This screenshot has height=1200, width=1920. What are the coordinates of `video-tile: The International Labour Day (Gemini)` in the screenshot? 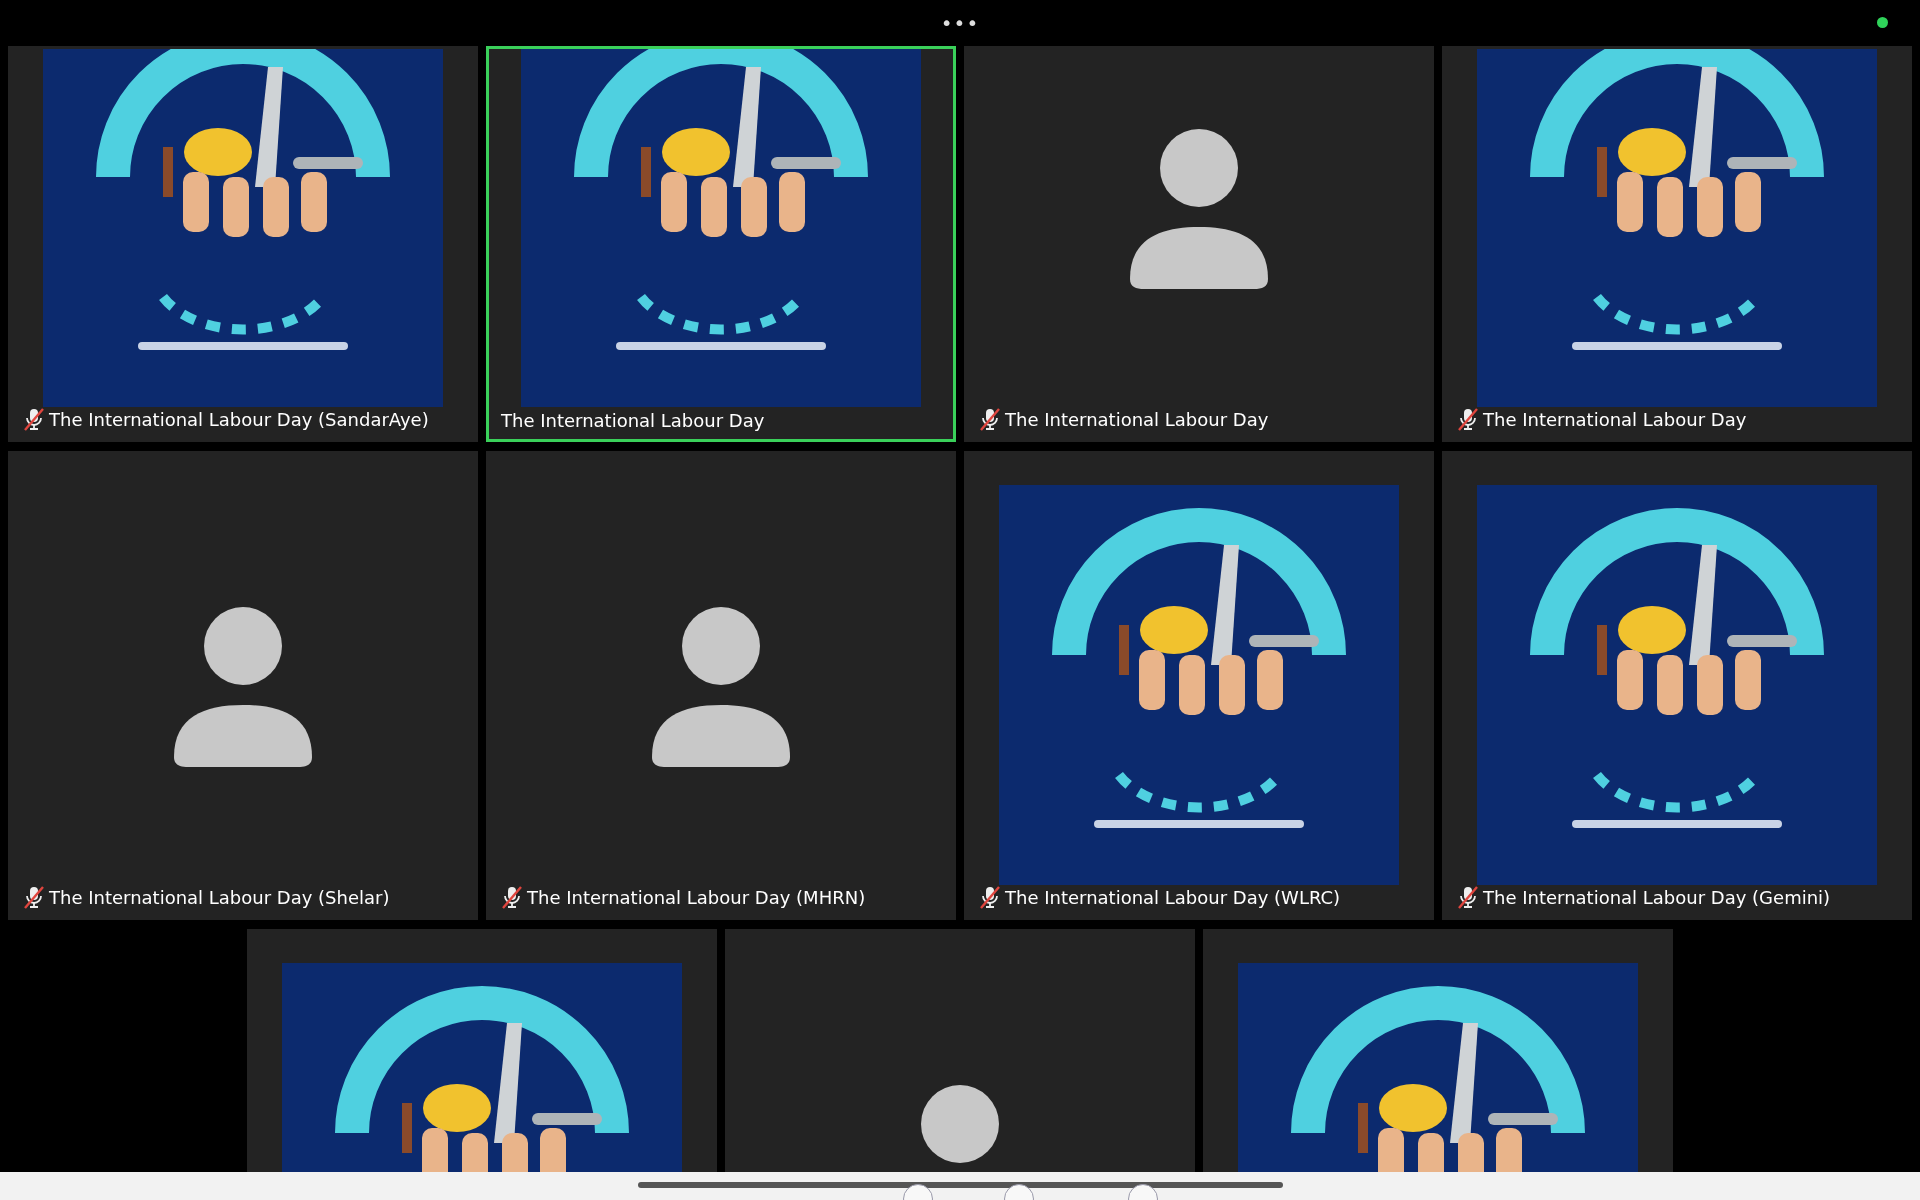 It's located at (1677, 685).